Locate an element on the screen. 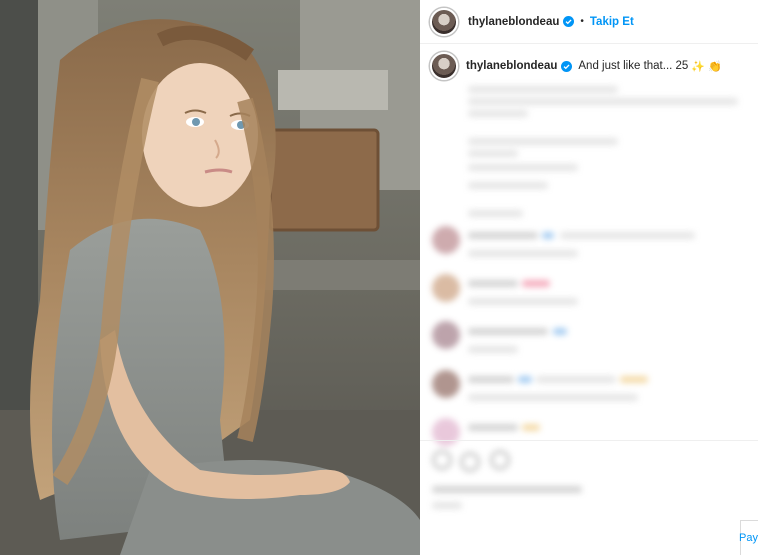 The height and width of the screenshot is (555, 758). comment-icon is located at coordinates (470, 462).